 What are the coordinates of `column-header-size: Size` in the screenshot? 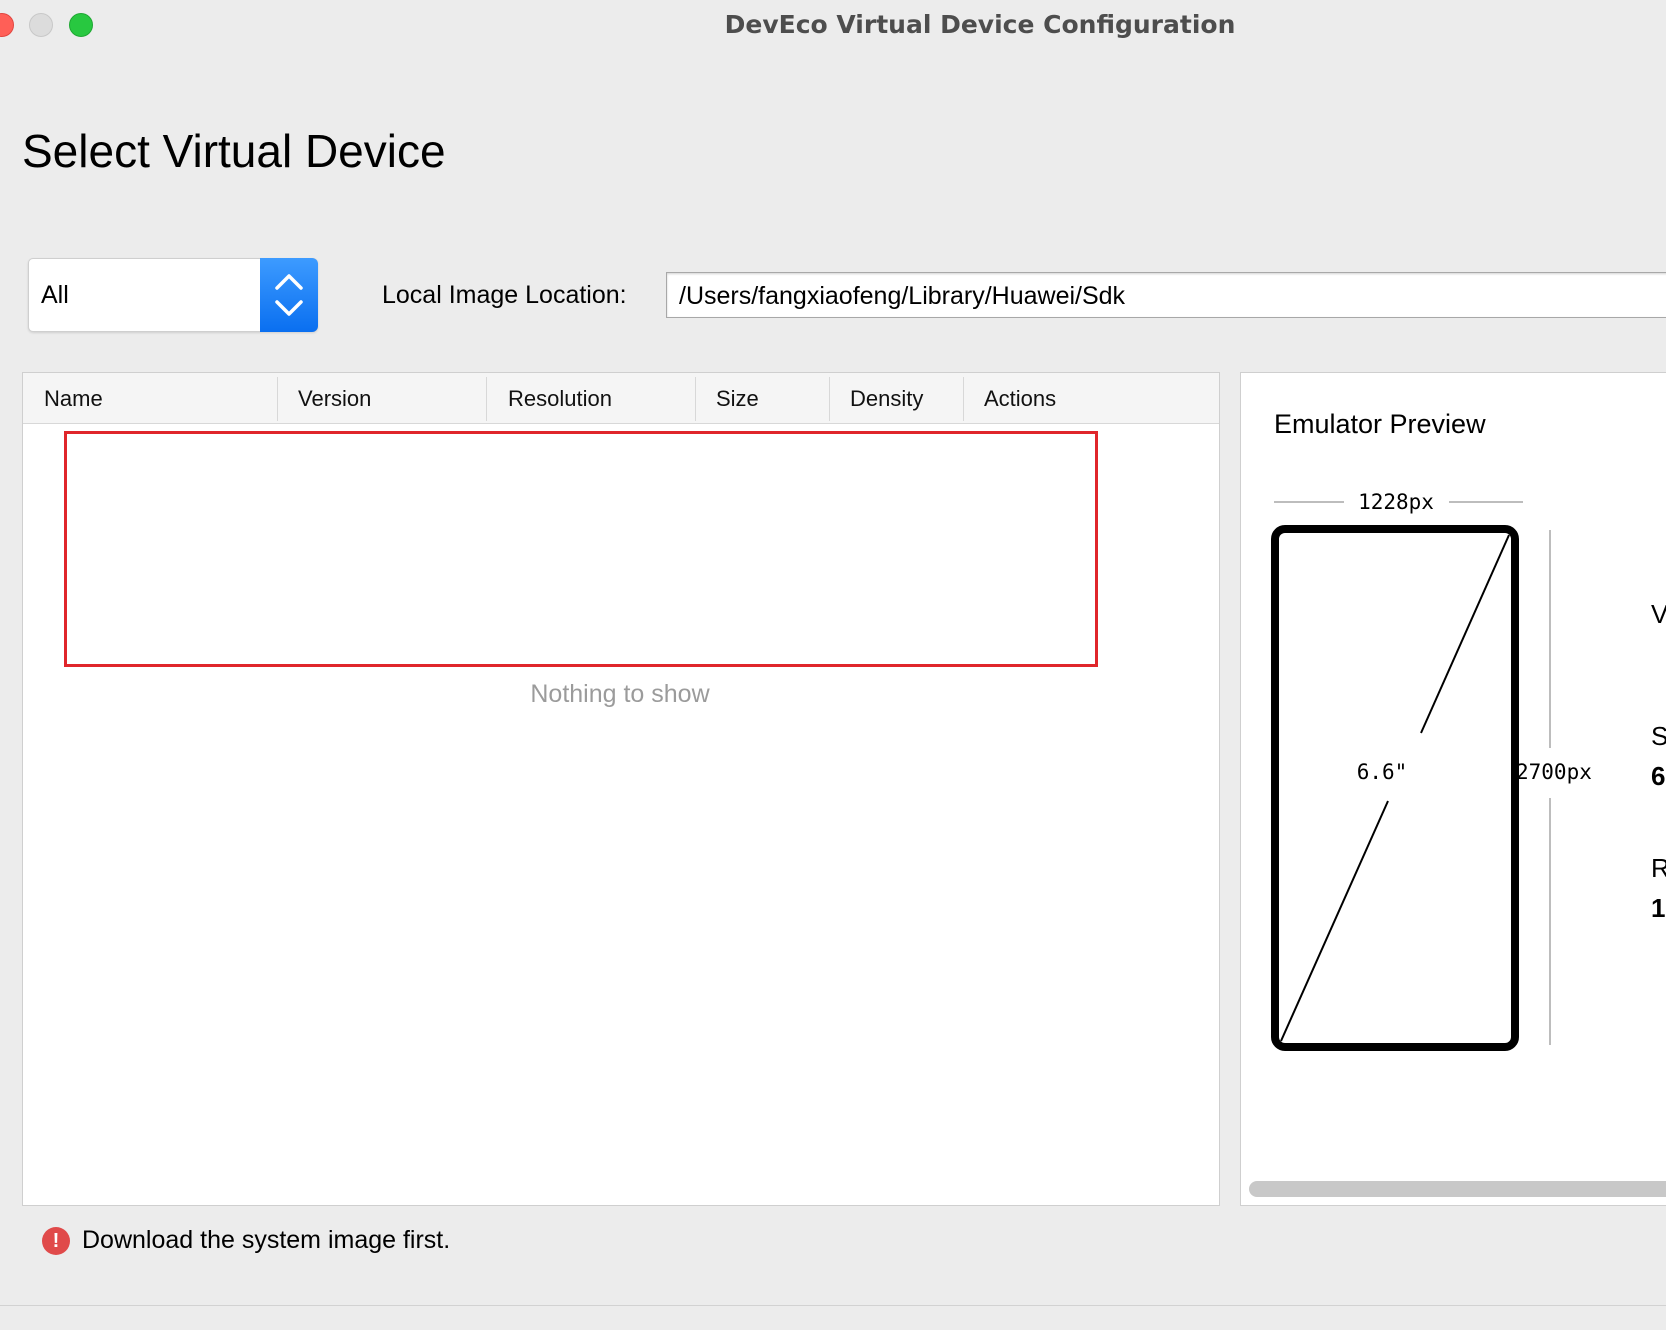 It's located at (737, 399).